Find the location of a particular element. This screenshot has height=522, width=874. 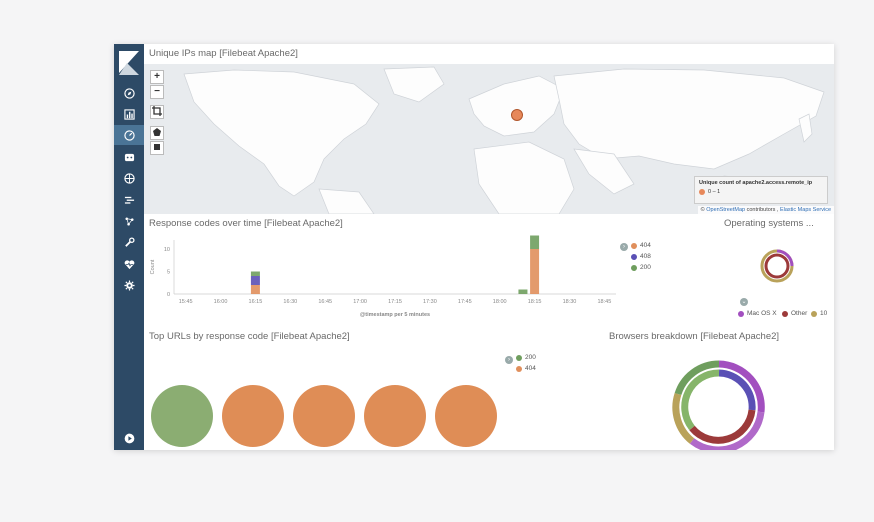

zoom-out-button: − is located at coordinates (157, 92).